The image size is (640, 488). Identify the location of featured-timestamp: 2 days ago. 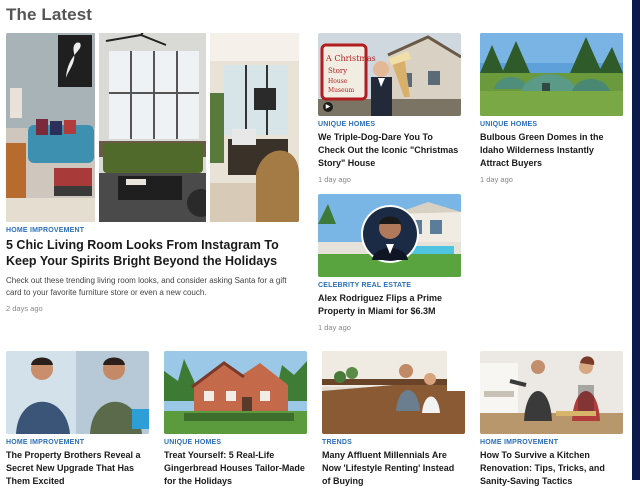
(24, 308).